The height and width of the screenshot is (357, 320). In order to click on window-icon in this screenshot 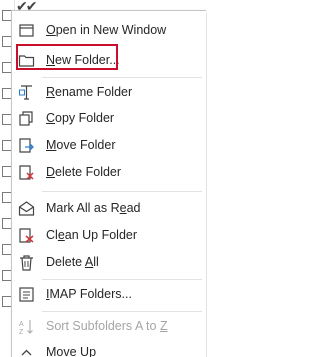, I will do `click(26, 30)`.